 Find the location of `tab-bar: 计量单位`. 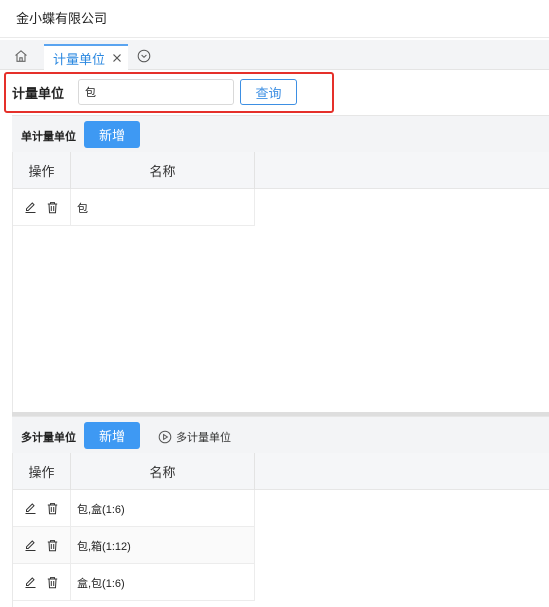

tab-bar: 计量单位 is located at coordinates (274, 55).